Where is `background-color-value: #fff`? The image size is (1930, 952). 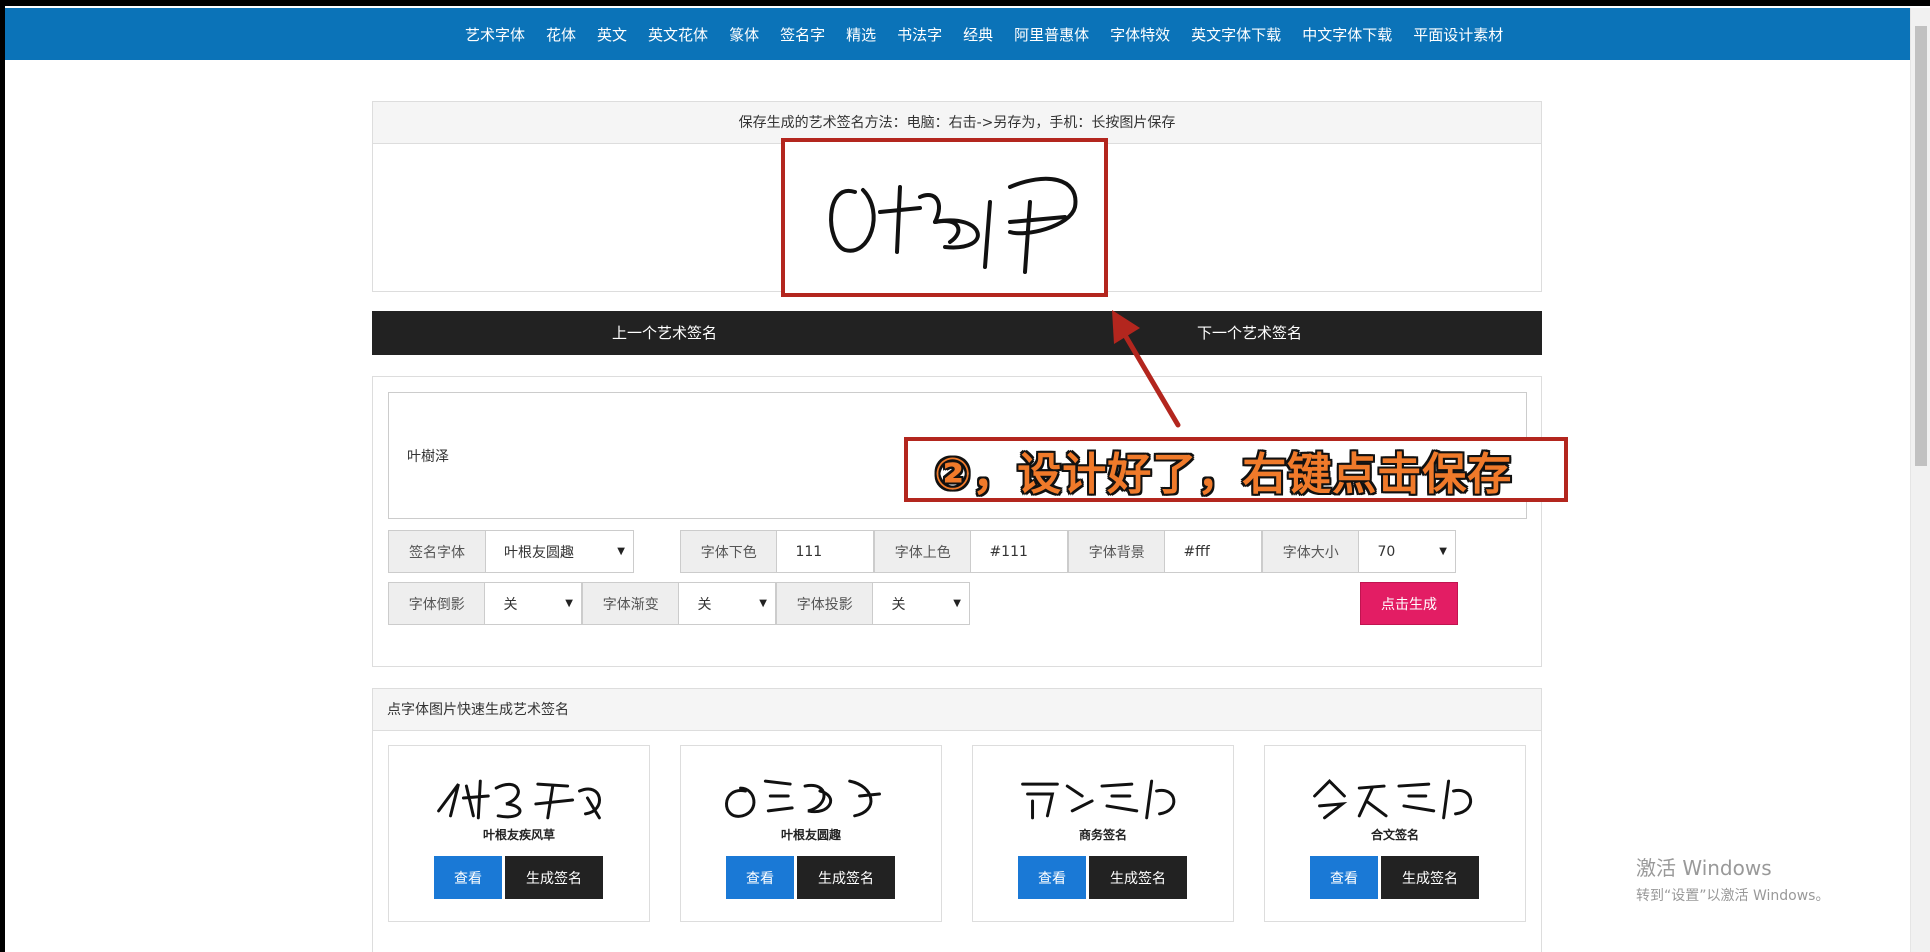
background-color-value: #fff is located at coordinates (1196, 551).